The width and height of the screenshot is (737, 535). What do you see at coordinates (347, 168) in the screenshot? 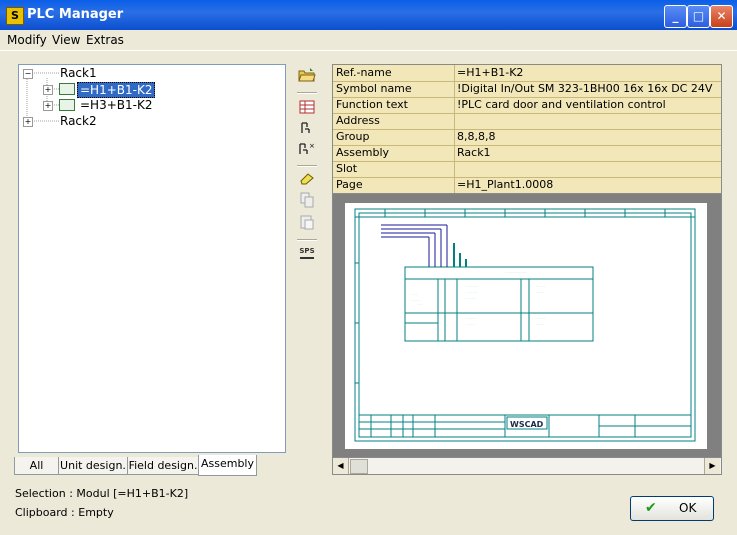
I see `property-key: Slot` at bounding box center [347, 168].